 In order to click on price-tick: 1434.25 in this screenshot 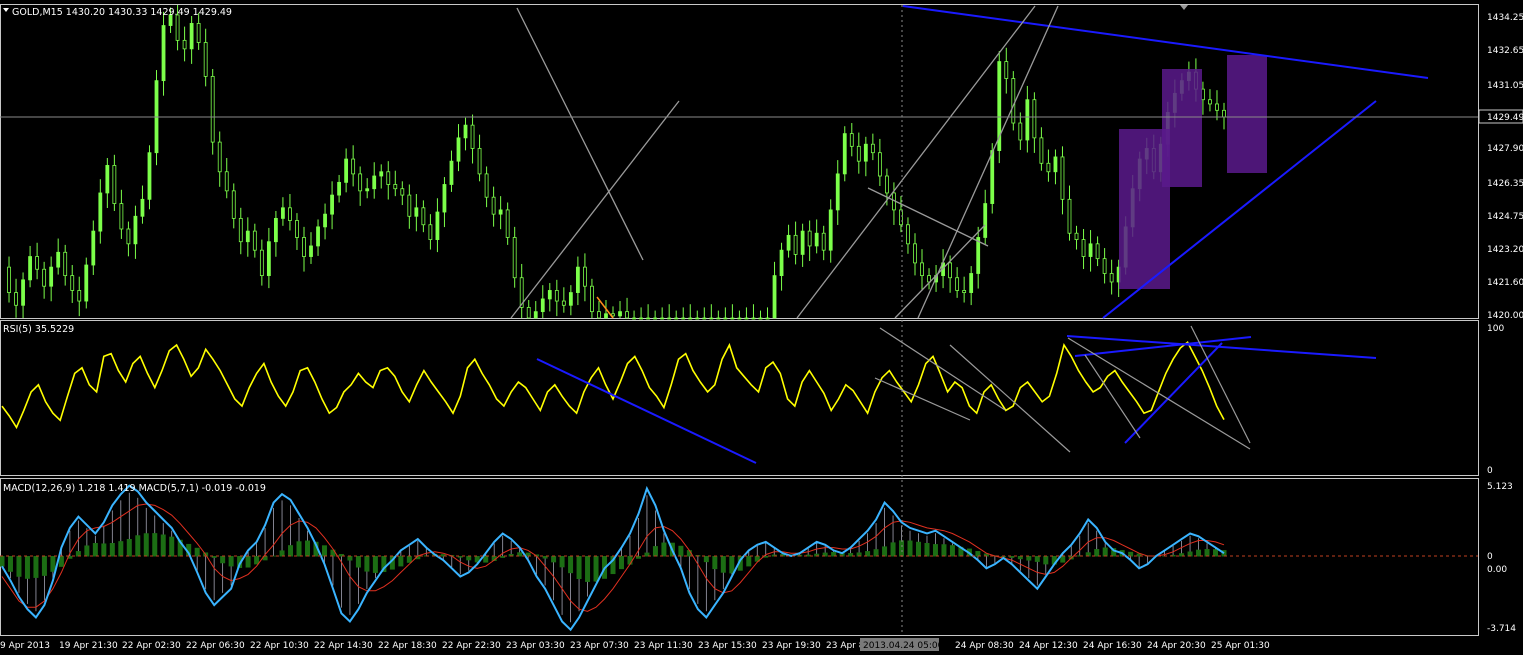, I will do `click(1505, 18)`.